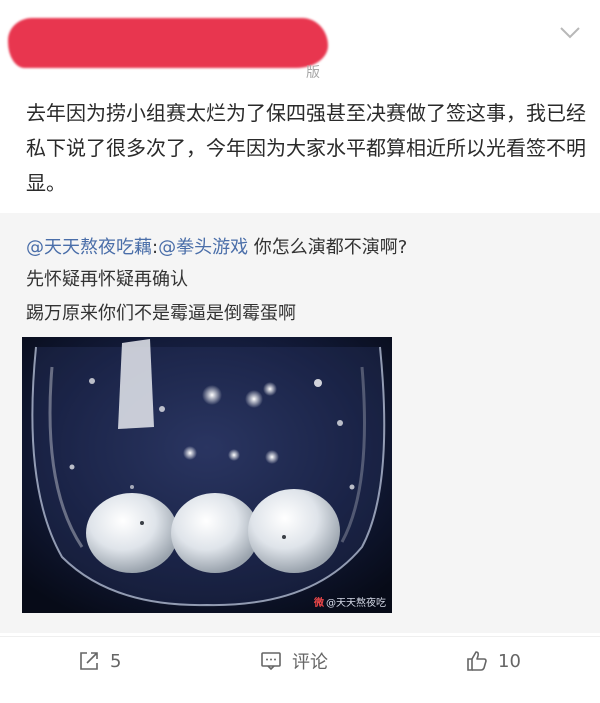 The width and height of the screenshot is (600, 703). What do you see at coordinates (477, 661) in the screenshot?
I see `thumbs-up-icon` at bounding box center [477, 661].